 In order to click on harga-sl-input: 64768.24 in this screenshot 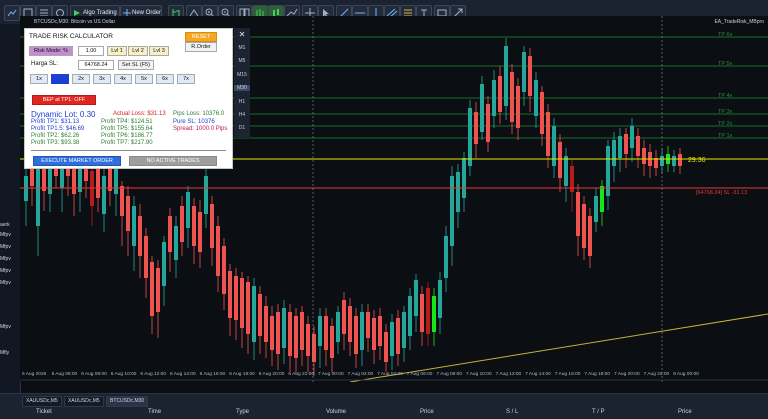, I will do `click(96, 65)`.